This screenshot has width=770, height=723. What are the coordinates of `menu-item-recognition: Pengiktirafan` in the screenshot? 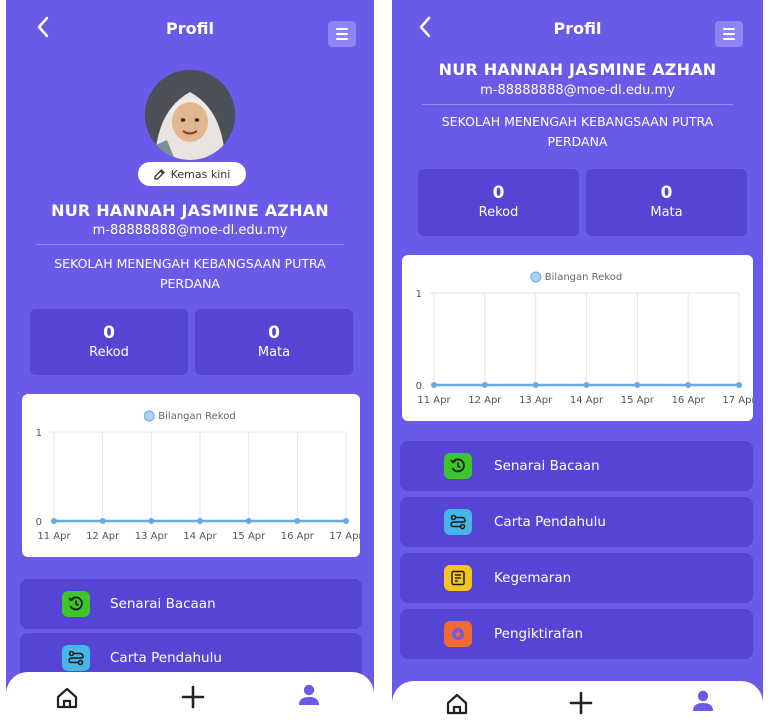 It's located at (576, 634).